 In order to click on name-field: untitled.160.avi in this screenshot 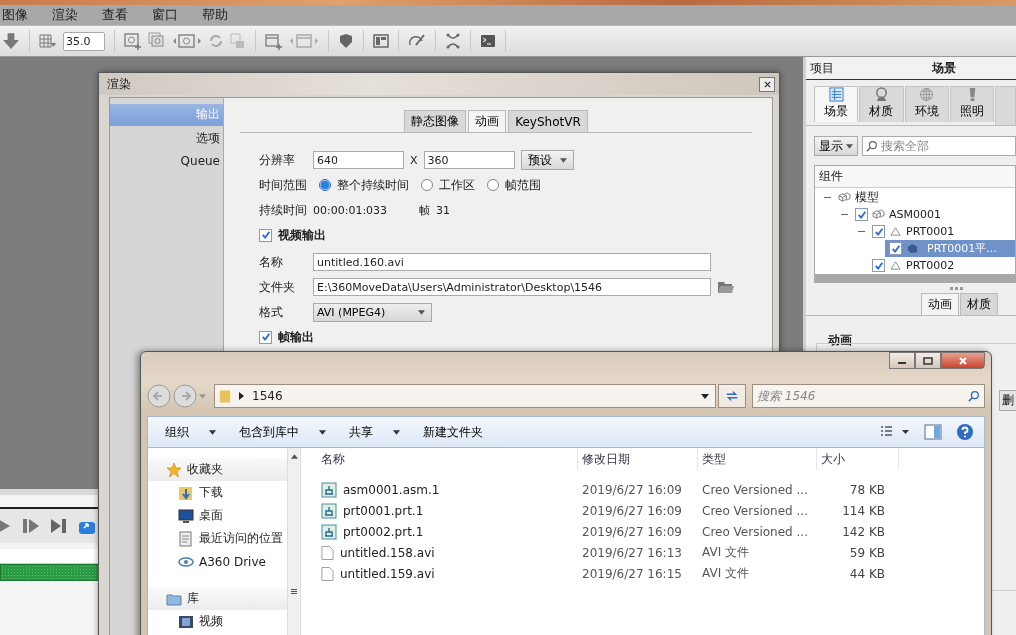, I will do `click(512, 262)`.